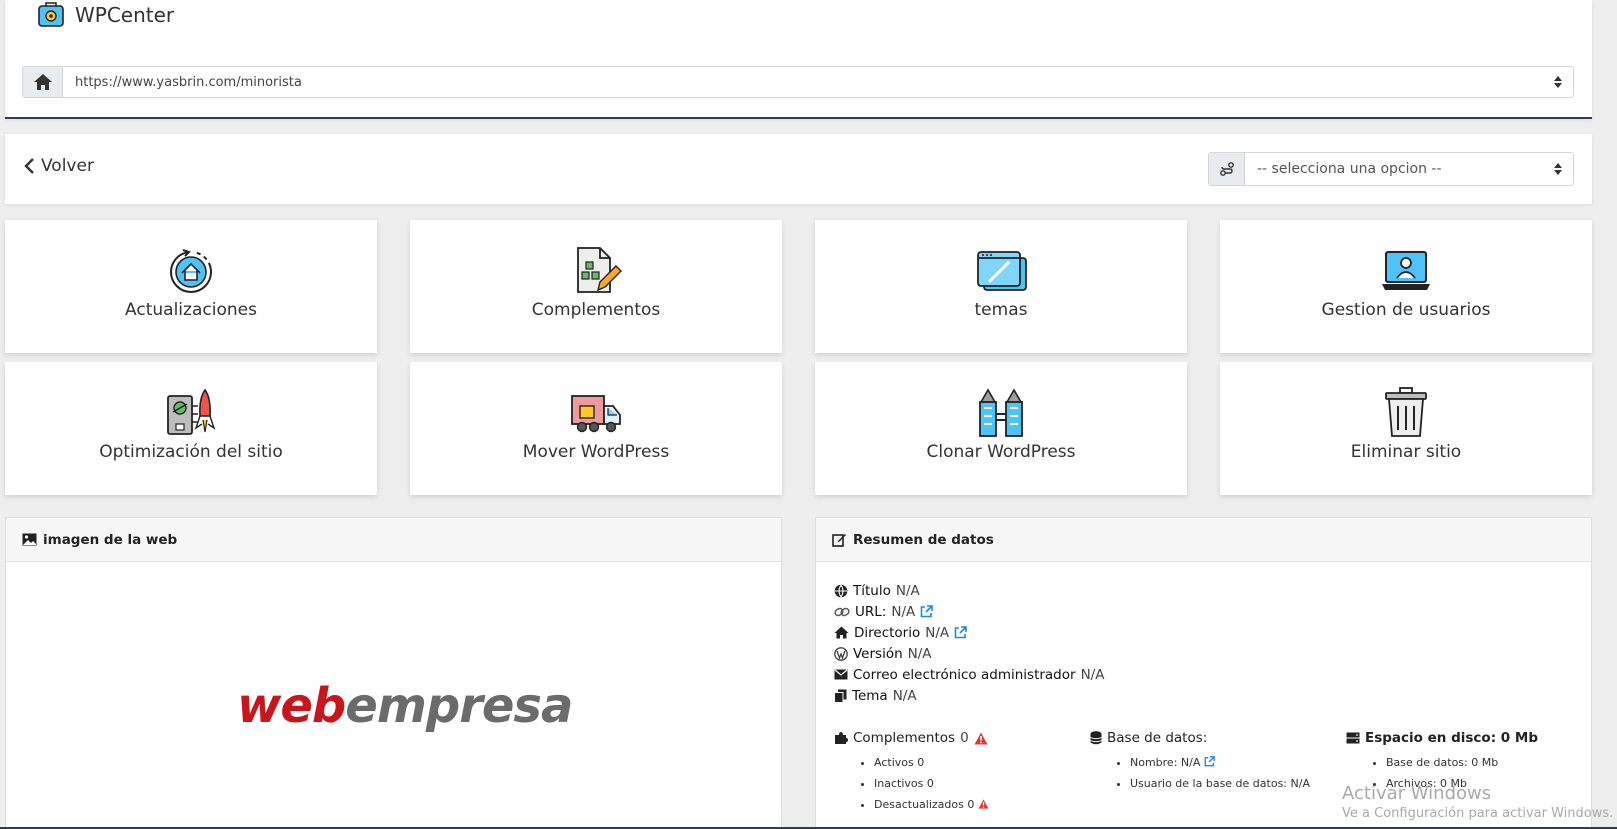  What do you see at coordinates (191, 271) in the screenshot?
I see `update-icon` at bounding box center [191, 271].